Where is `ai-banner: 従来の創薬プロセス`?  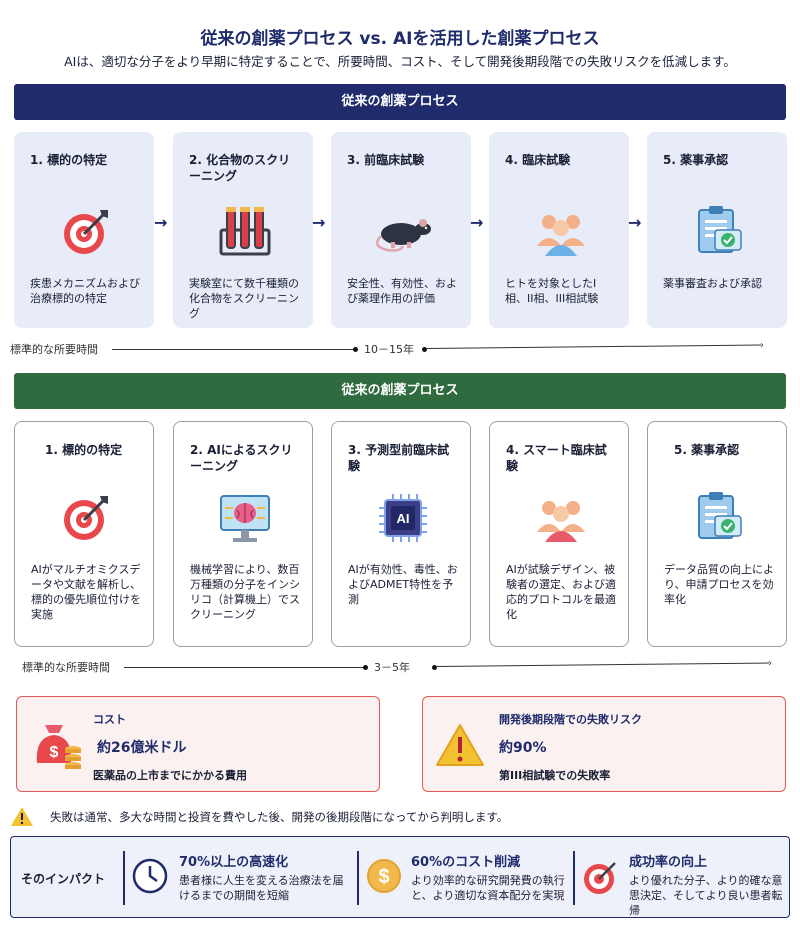
ai-banner: 従来の創薬プロセス is located at coordinates (400, 391).